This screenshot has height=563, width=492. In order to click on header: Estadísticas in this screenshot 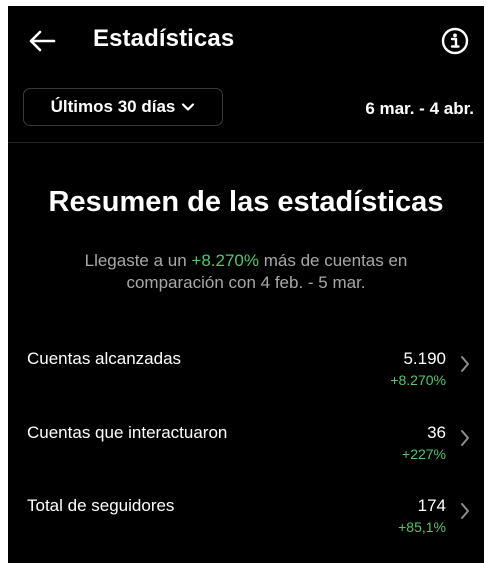, I will do `click(246, 42)`.